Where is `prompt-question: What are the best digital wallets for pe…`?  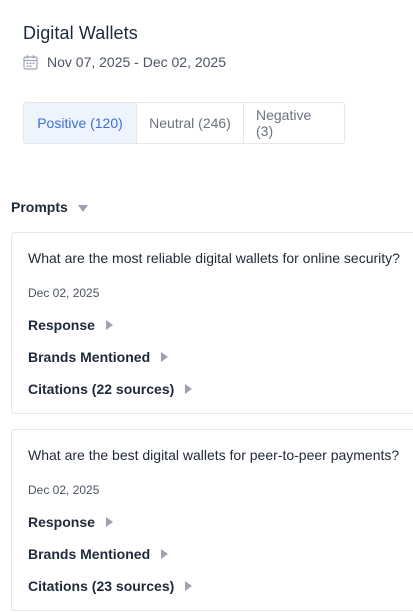
prompt-question: What are the best digital wallets for pe… is located at coordinates (214, 455).